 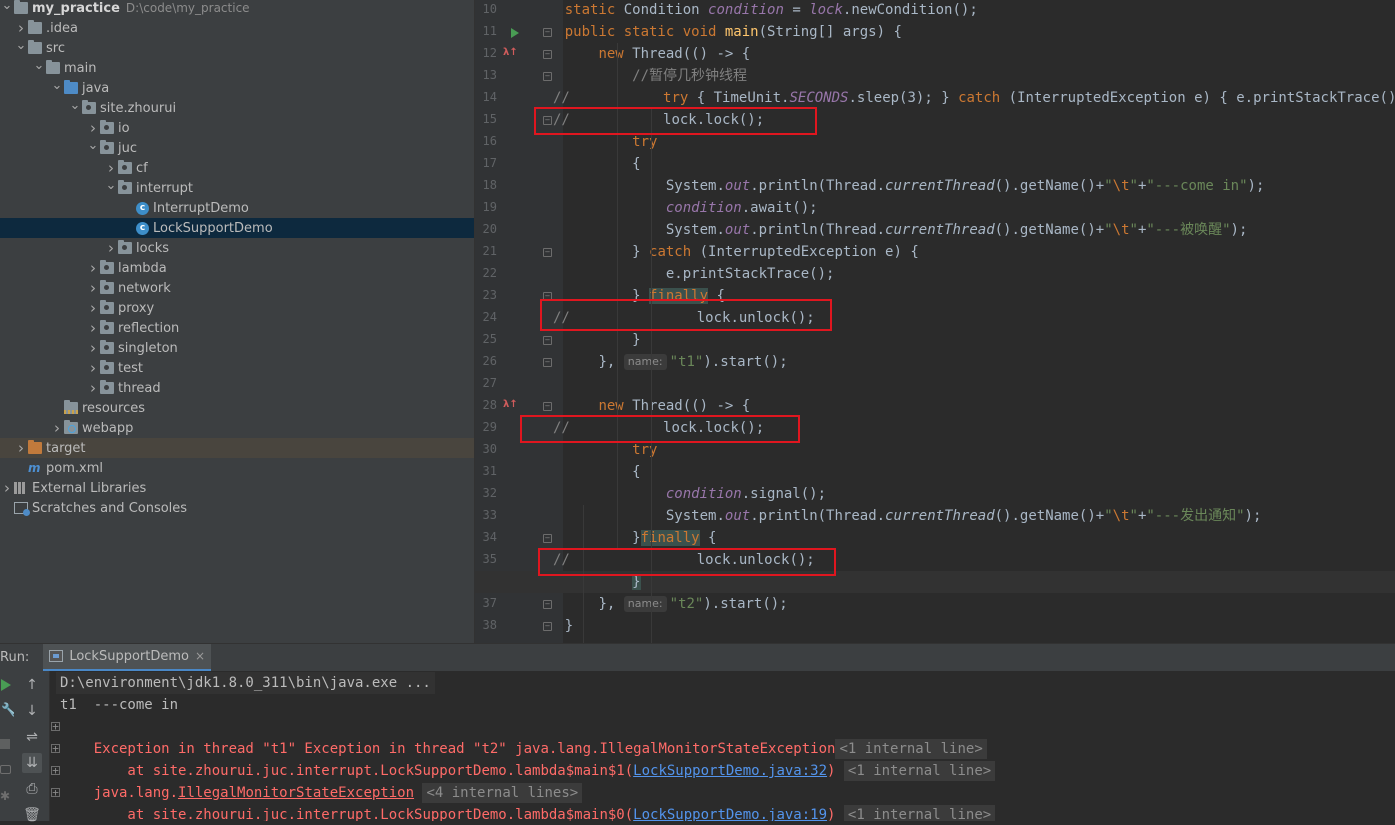 What do you see at coordinates (148, 348) in the screenshot?
I see `tree-item-label: singleton` at bounding box center [148, 348].